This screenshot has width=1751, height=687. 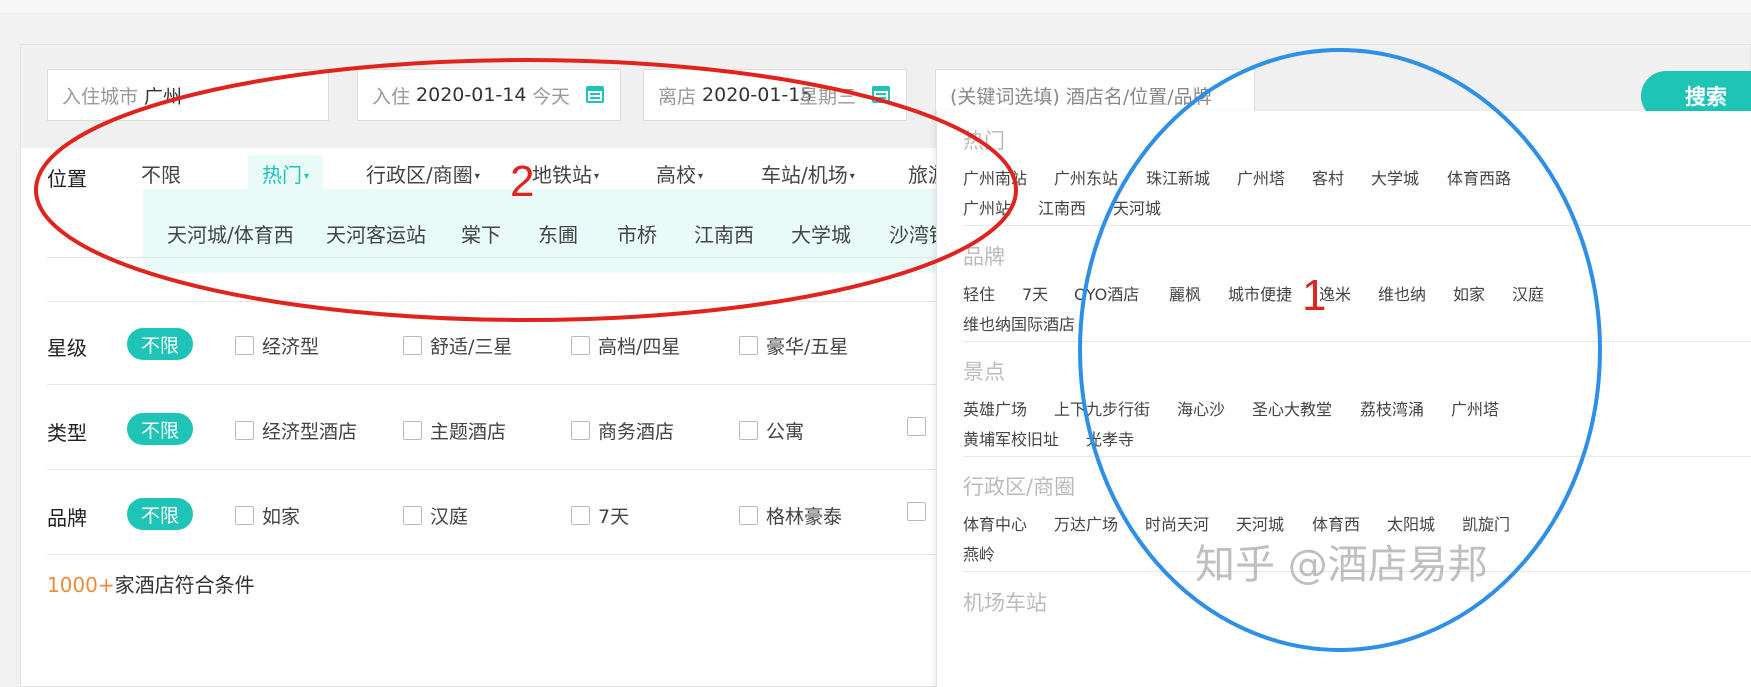 What do you see at coordinates (790, 515) in the screenshot?
I see `brand-option-greentree: 格林豪泰` at bounding box center [790, 515].